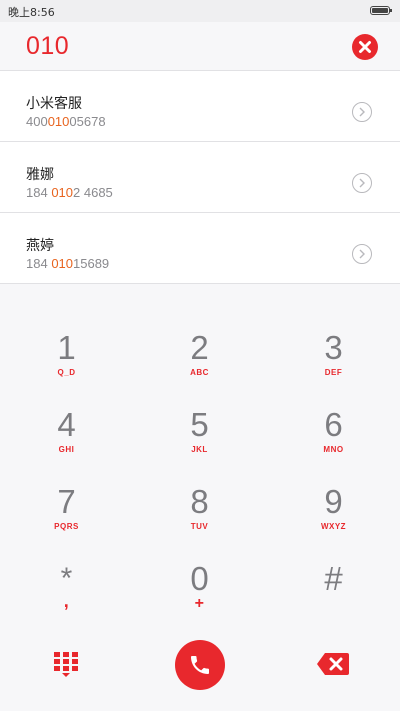  Describe the element at coordinates (199, 348) in the screenshot. I see `key-2: 2 ABC` at that location.